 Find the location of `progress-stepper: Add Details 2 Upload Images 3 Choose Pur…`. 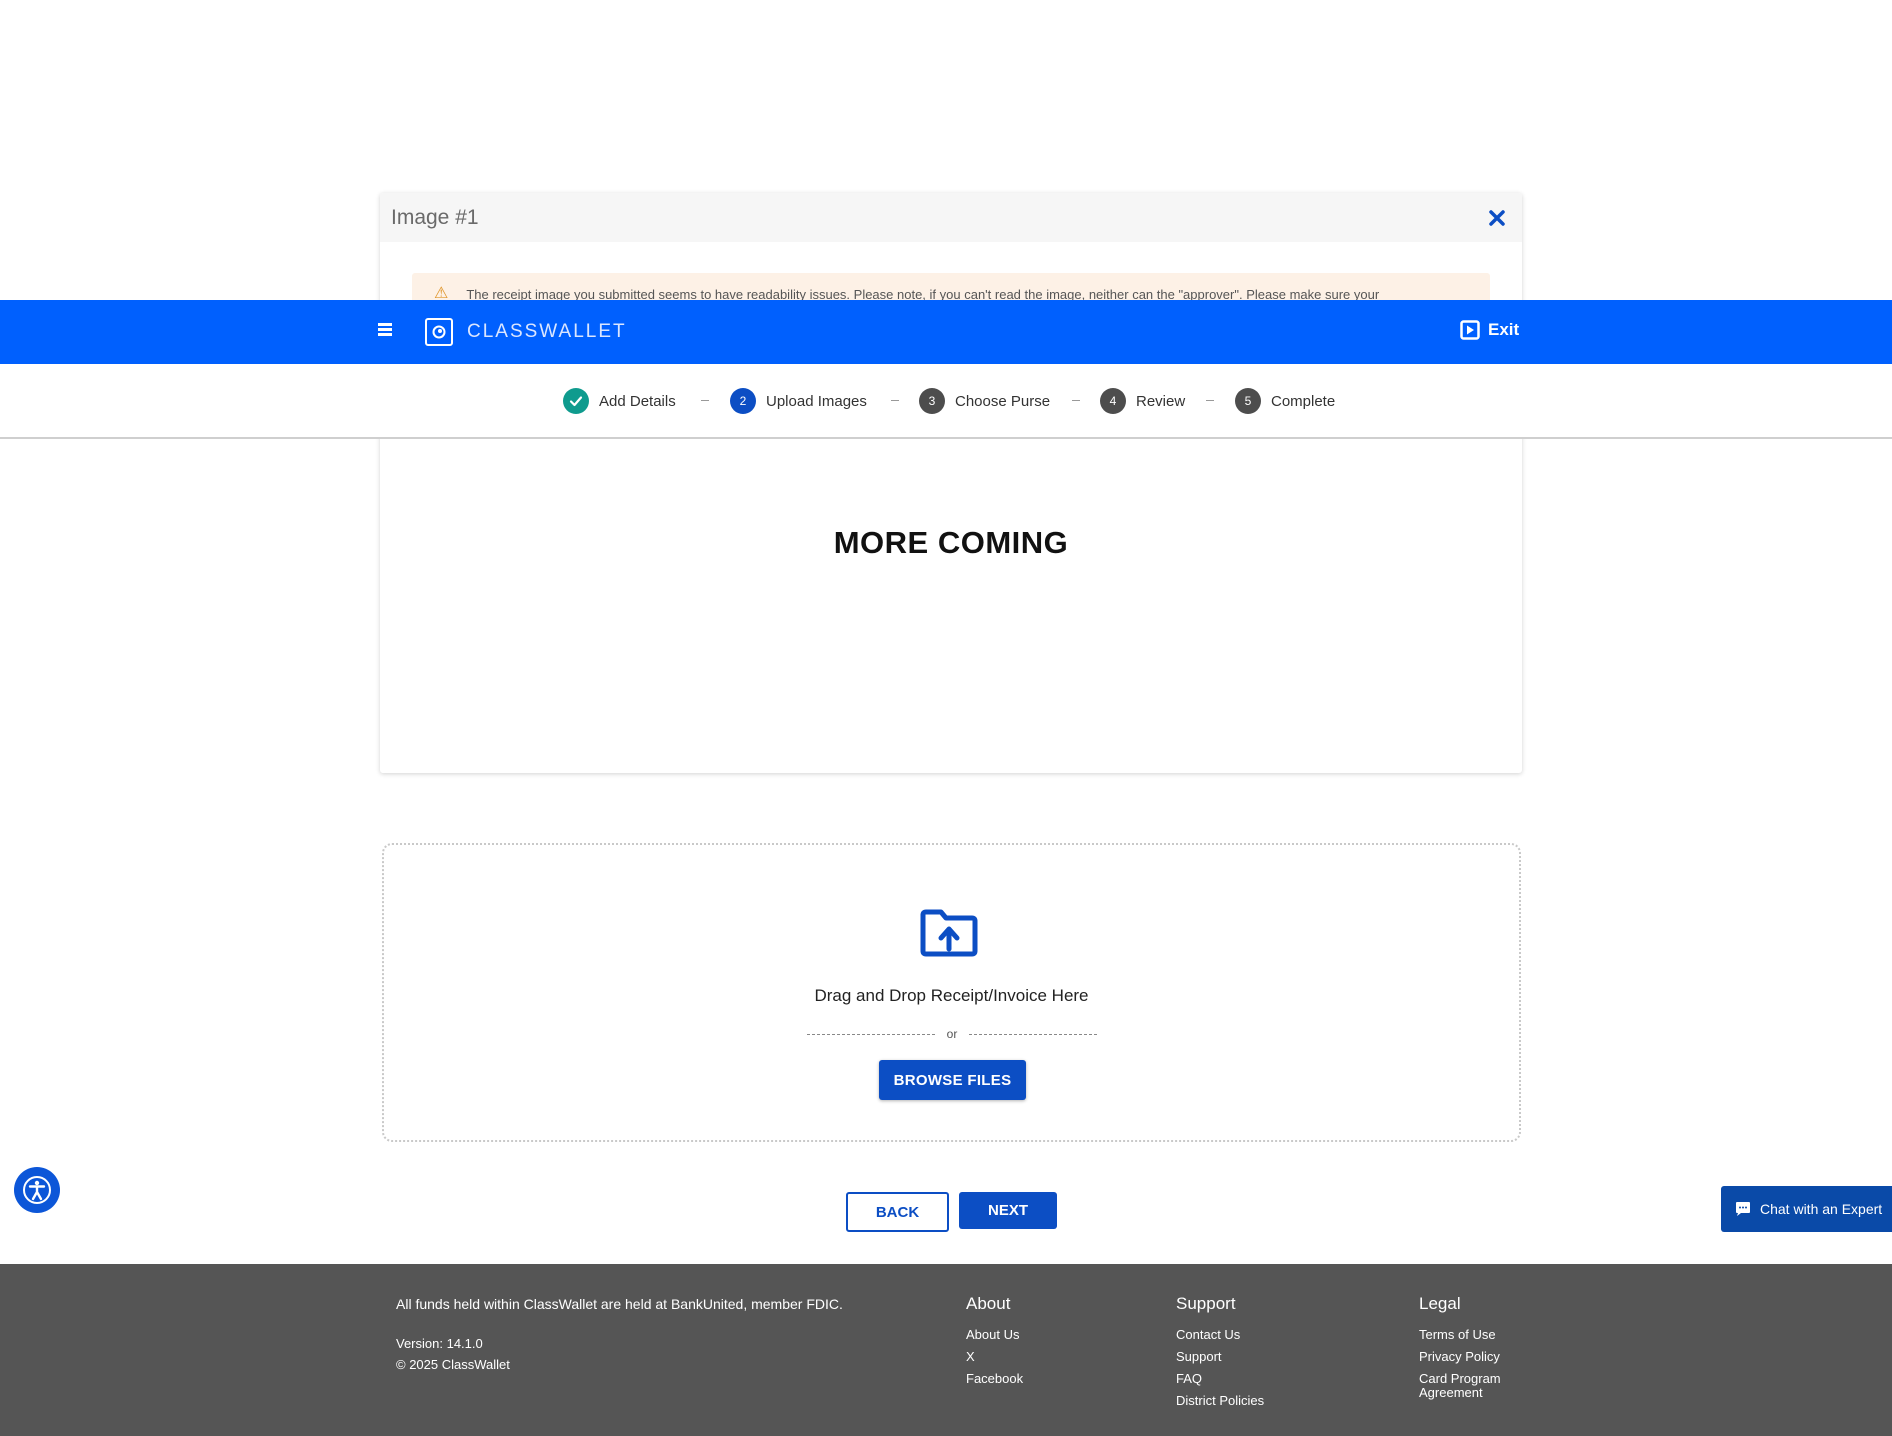

progress-stepper: Add Details 2 Upload Images 3 Choose Pur… is located at coordinates (946, 401).